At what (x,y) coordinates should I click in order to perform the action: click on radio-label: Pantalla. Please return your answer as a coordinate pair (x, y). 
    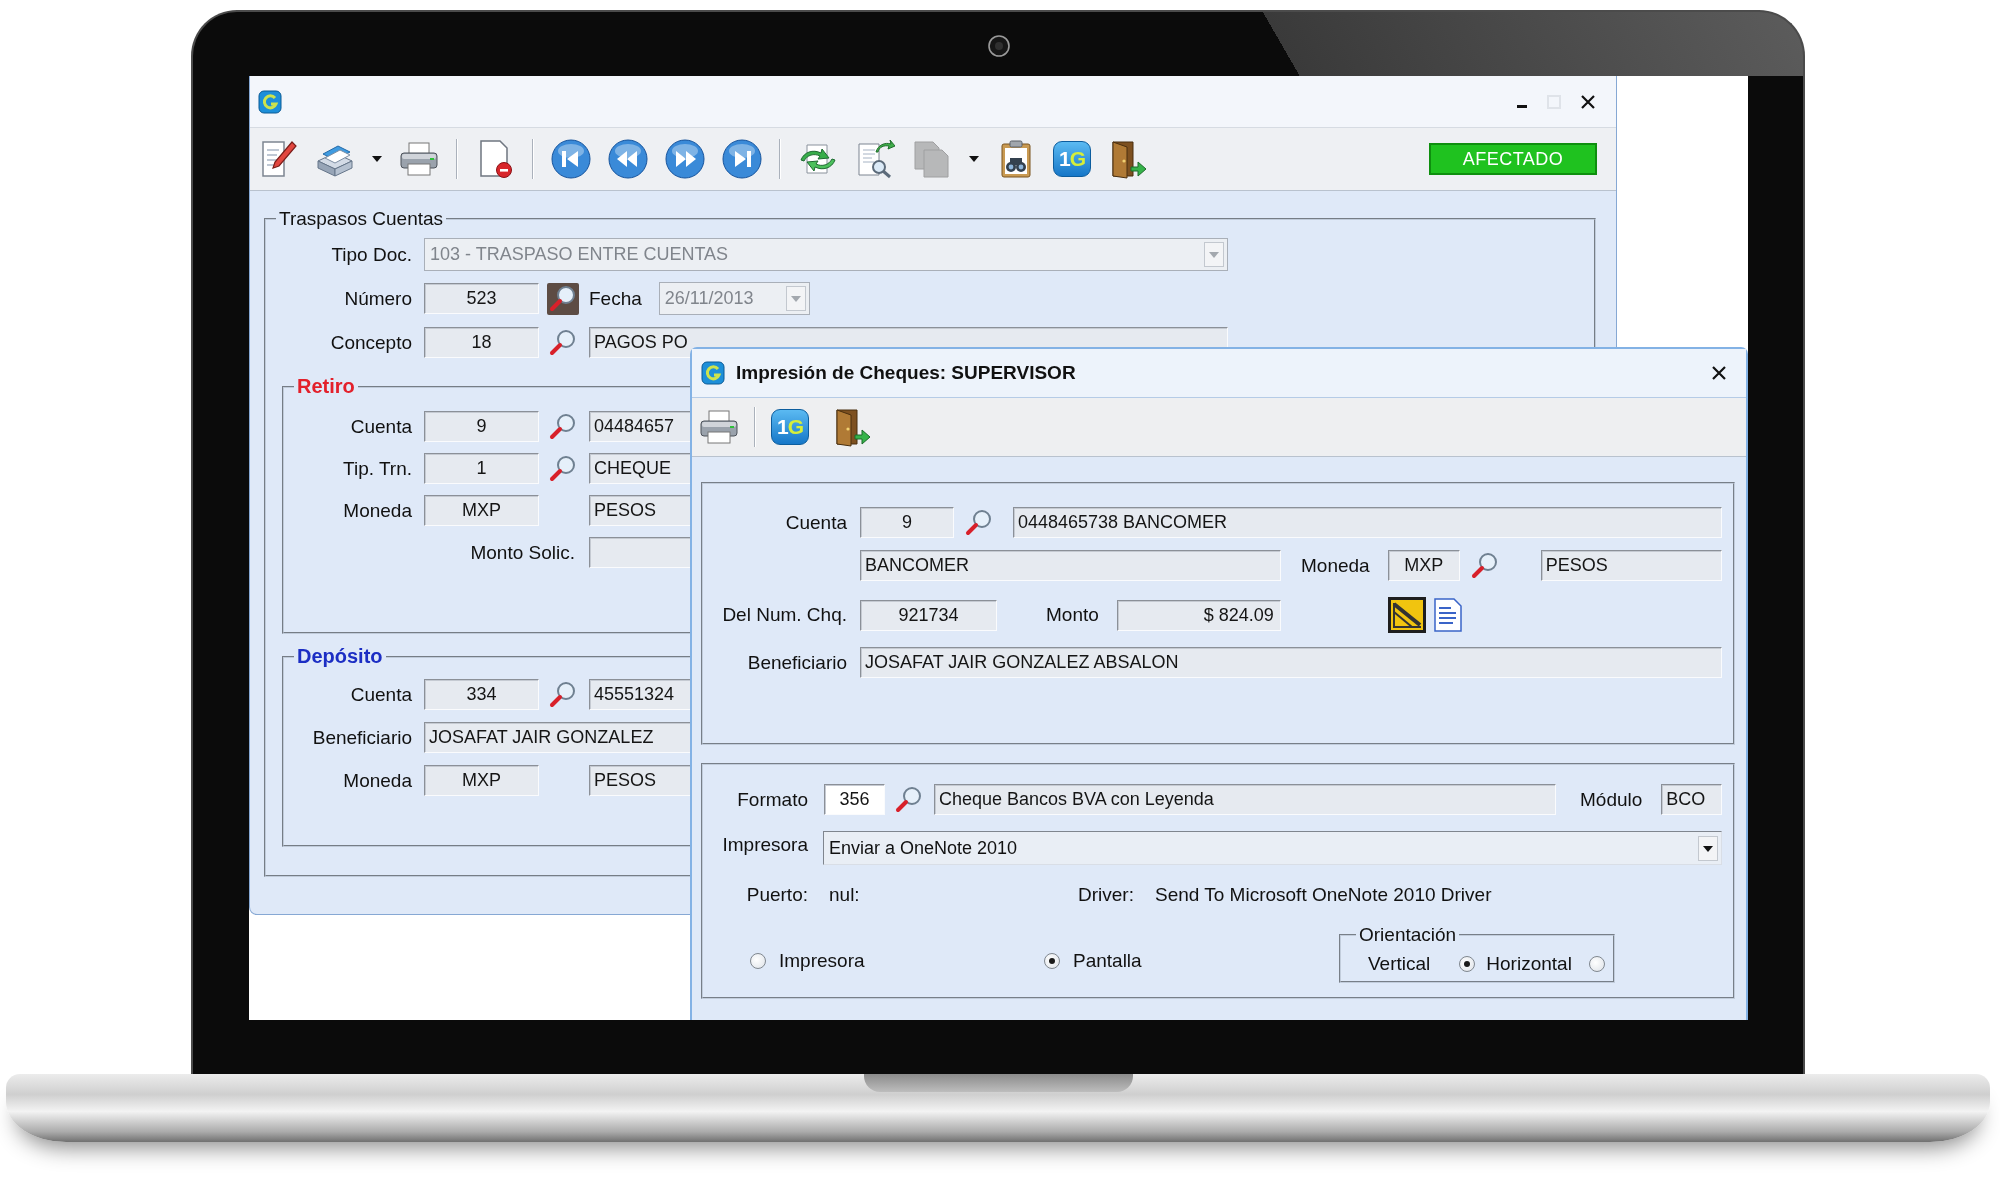
    Looking at the image, I should click on (1107, 961).